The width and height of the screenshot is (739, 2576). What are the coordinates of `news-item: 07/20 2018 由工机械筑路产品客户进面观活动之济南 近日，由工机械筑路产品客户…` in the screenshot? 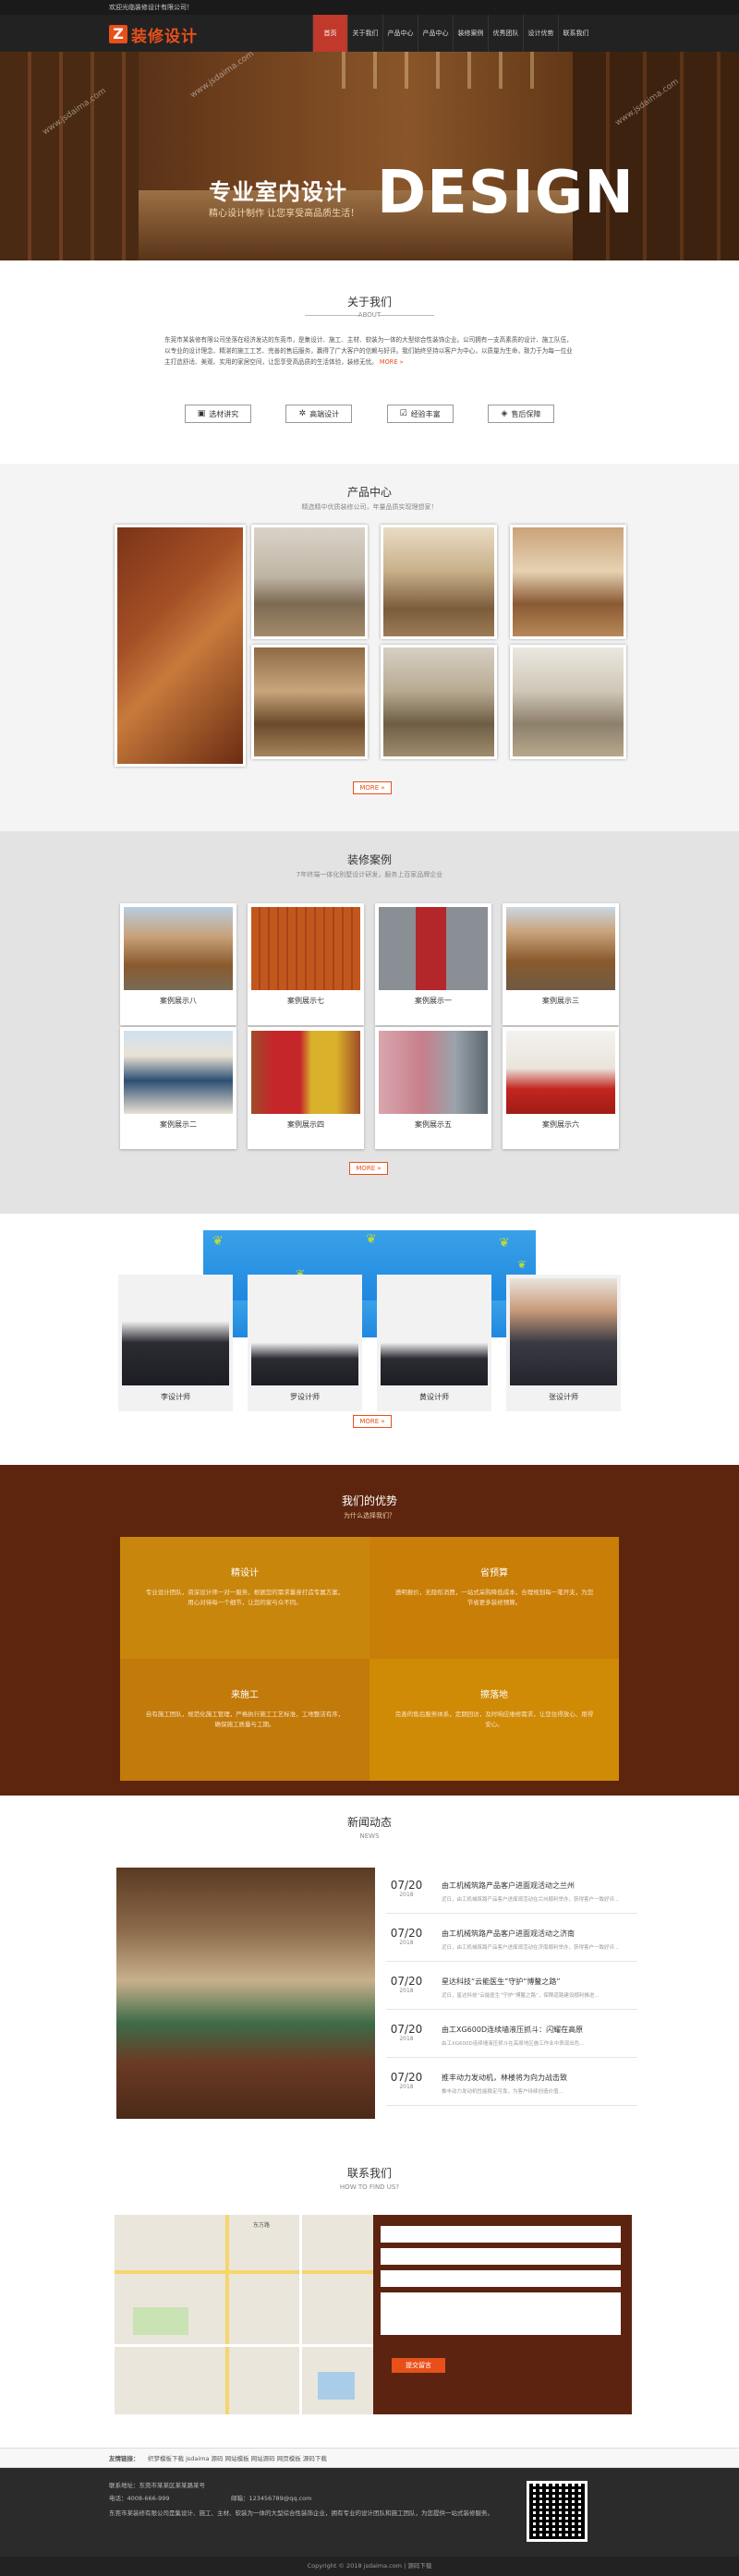 It's located at (511, 1942).